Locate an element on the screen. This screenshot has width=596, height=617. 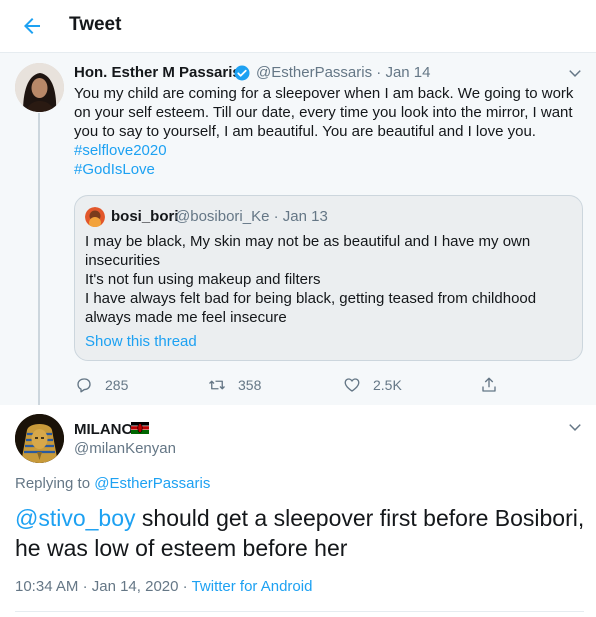
reply-icon is located at coordinates (84, 385).